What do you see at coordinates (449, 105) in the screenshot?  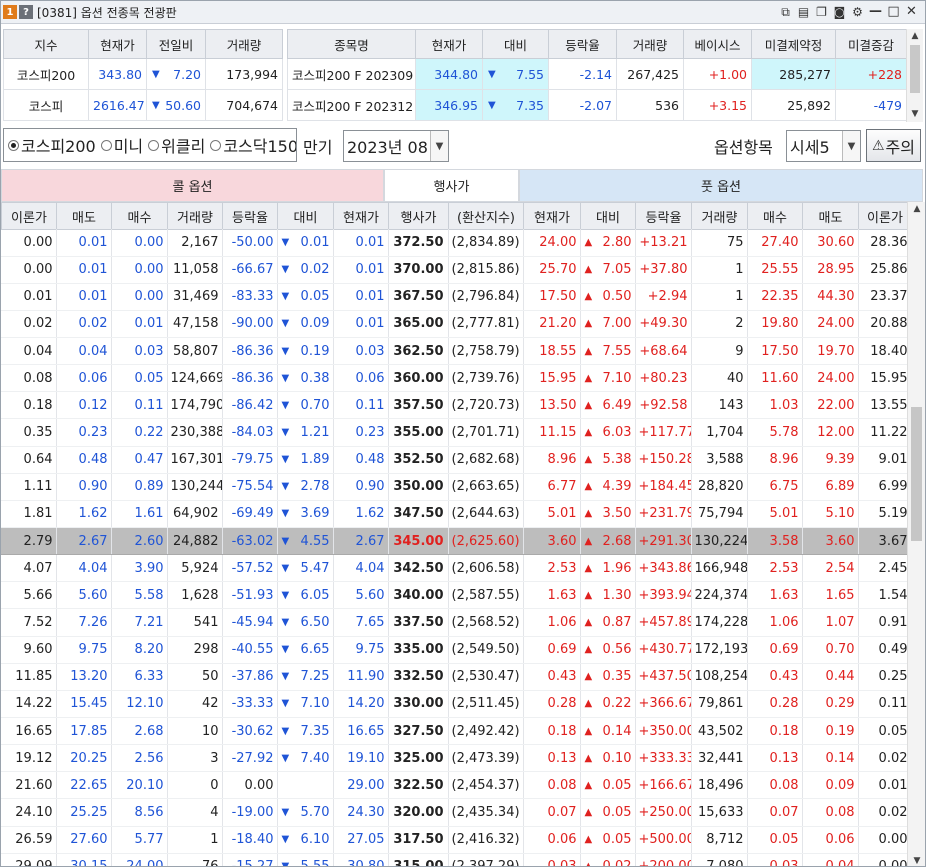 I see `futures-price: 346.95` at bounding box center [449, 105].